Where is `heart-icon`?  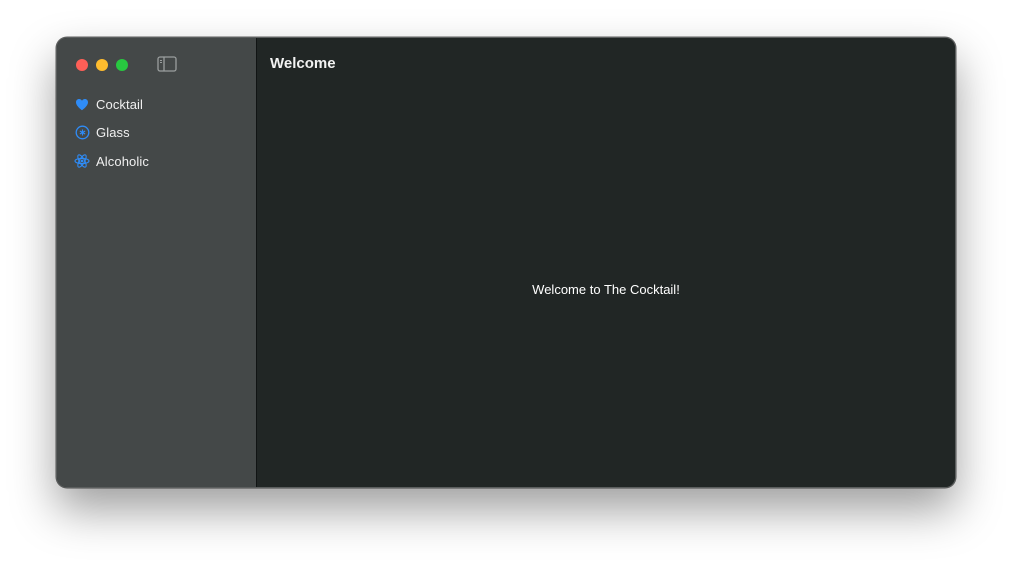
heart-icon is located at coordinates (82, 104).